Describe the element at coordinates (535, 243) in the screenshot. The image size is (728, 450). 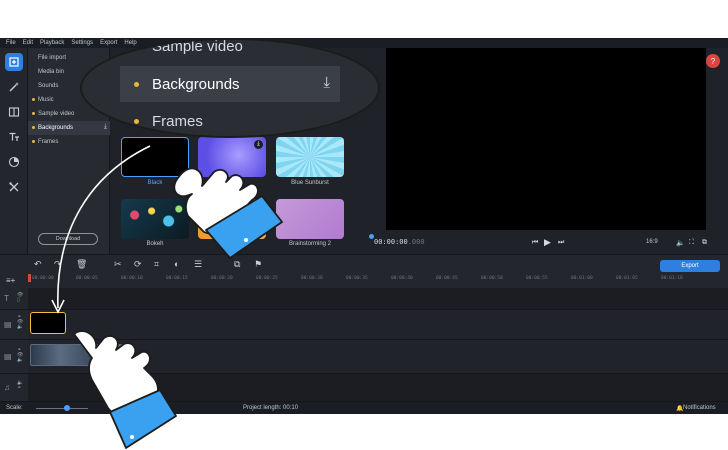
I see `previous-frame-icon: ⏮` at that location.